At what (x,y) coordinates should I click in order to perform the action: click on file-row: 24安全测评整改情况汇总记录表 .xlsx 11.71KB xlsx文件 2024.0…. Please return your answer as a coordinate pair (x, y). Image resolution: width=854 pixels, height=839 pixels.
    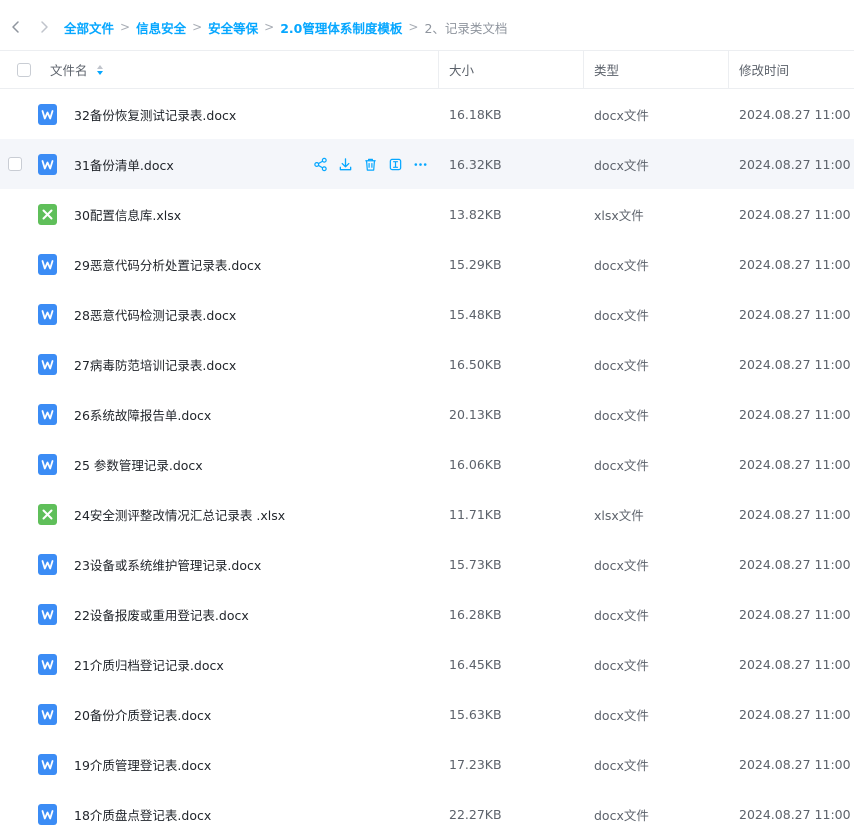
    Looking at the image, I should click on (427, 514).